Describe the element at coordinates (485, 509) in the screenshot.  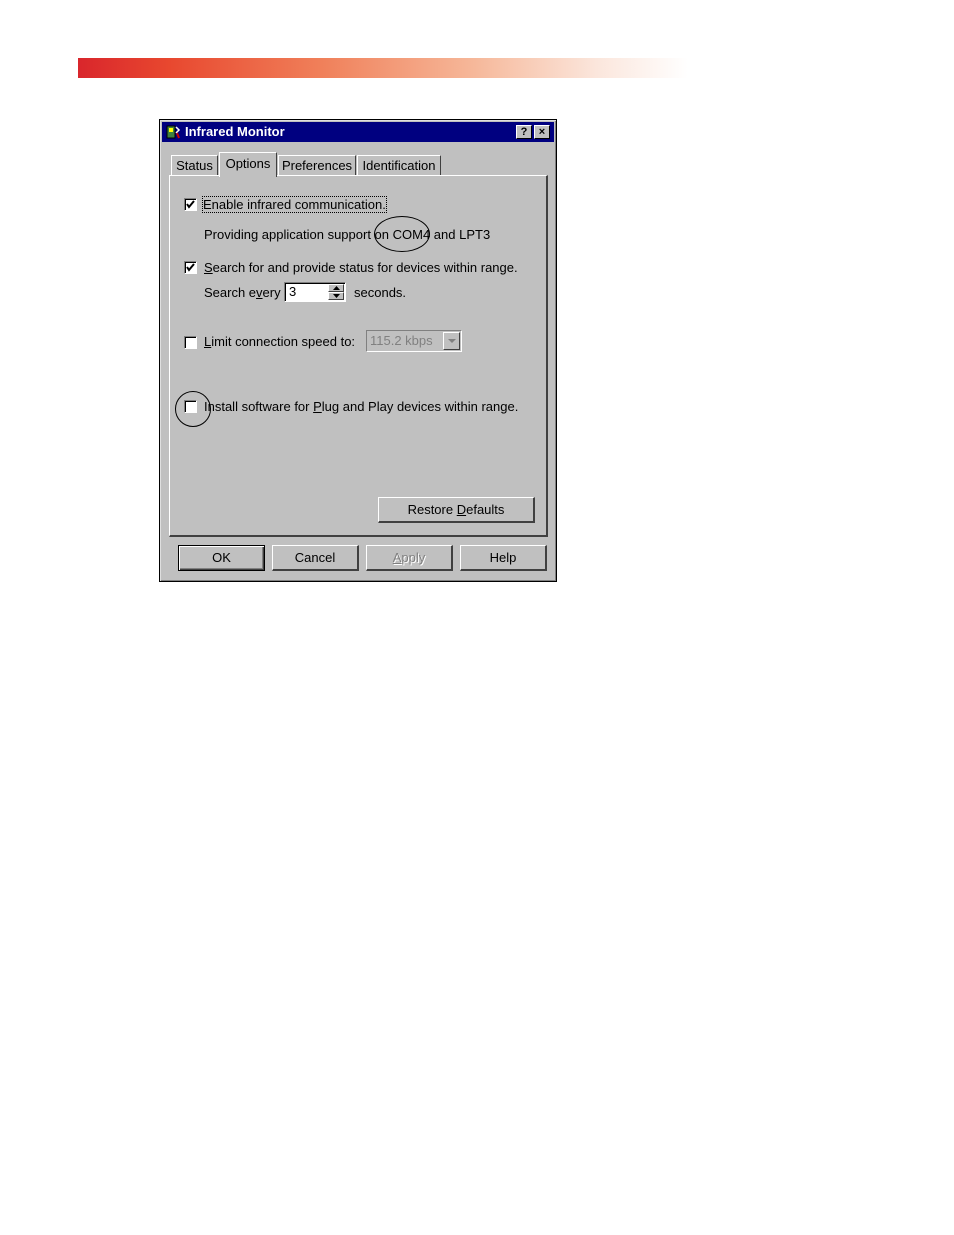
I see `restore-post: efaults` at that location.